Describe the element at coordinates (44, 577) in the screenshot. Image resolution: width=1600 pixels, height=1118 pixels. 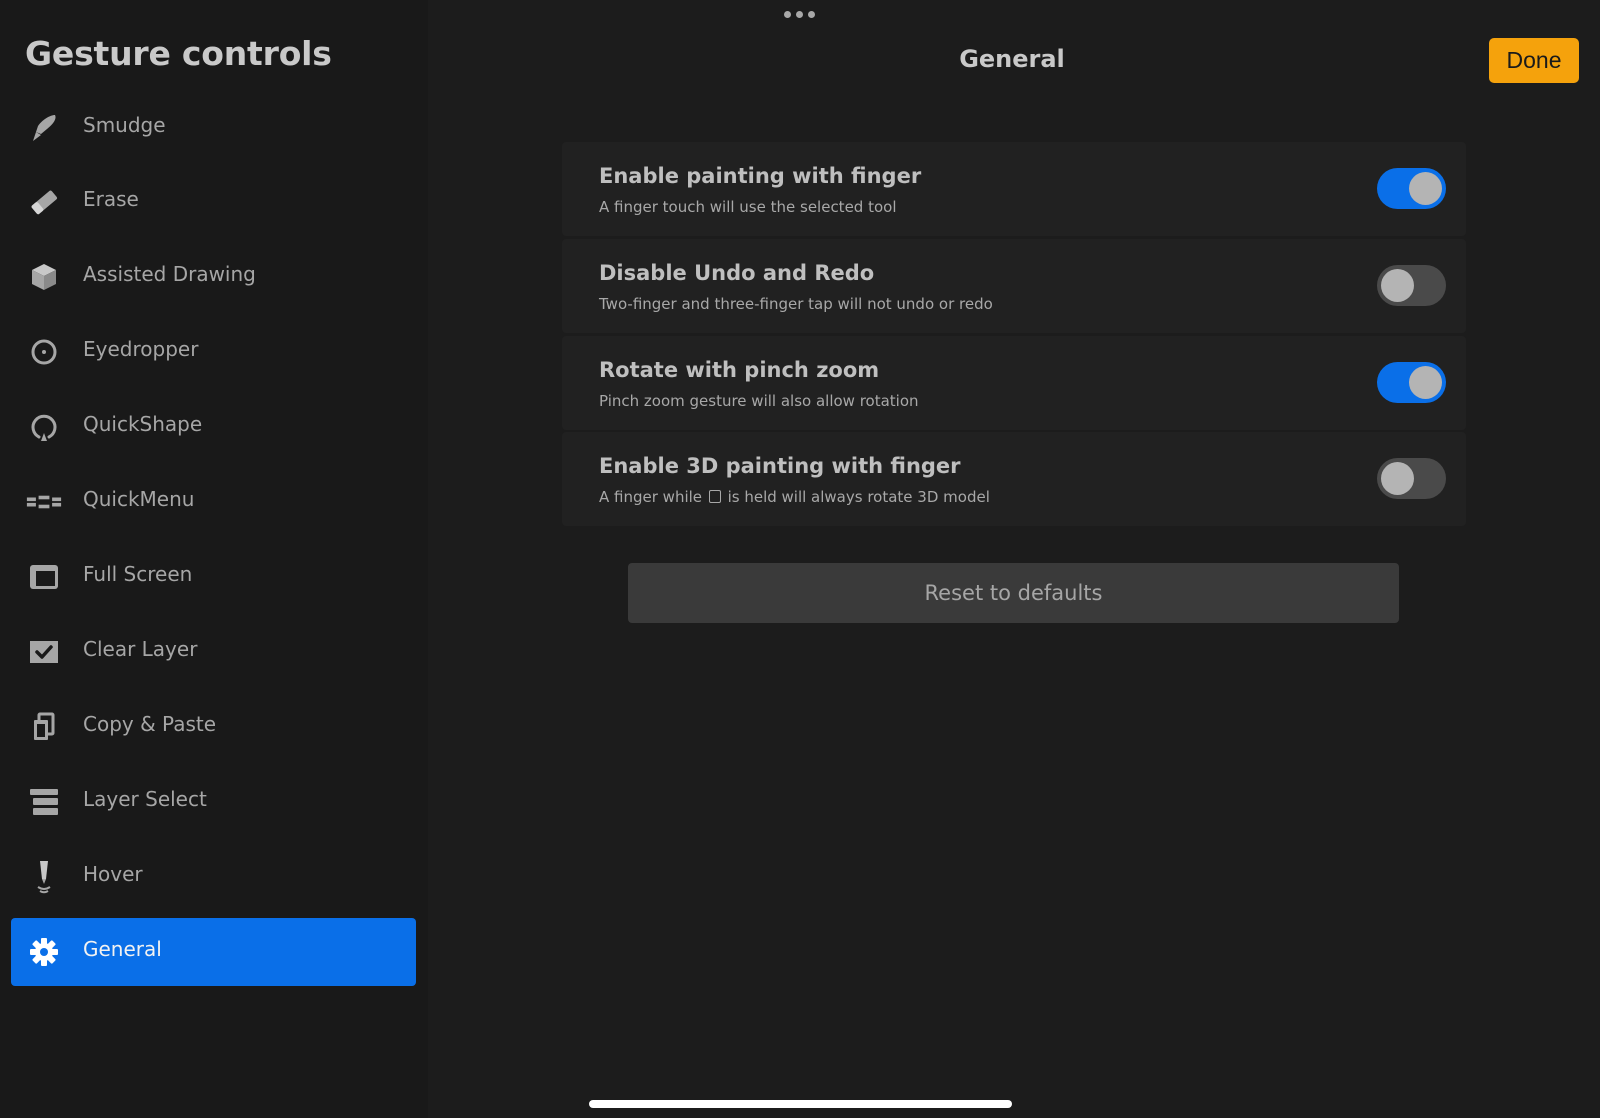
I see `full-screen-icon` at that location.